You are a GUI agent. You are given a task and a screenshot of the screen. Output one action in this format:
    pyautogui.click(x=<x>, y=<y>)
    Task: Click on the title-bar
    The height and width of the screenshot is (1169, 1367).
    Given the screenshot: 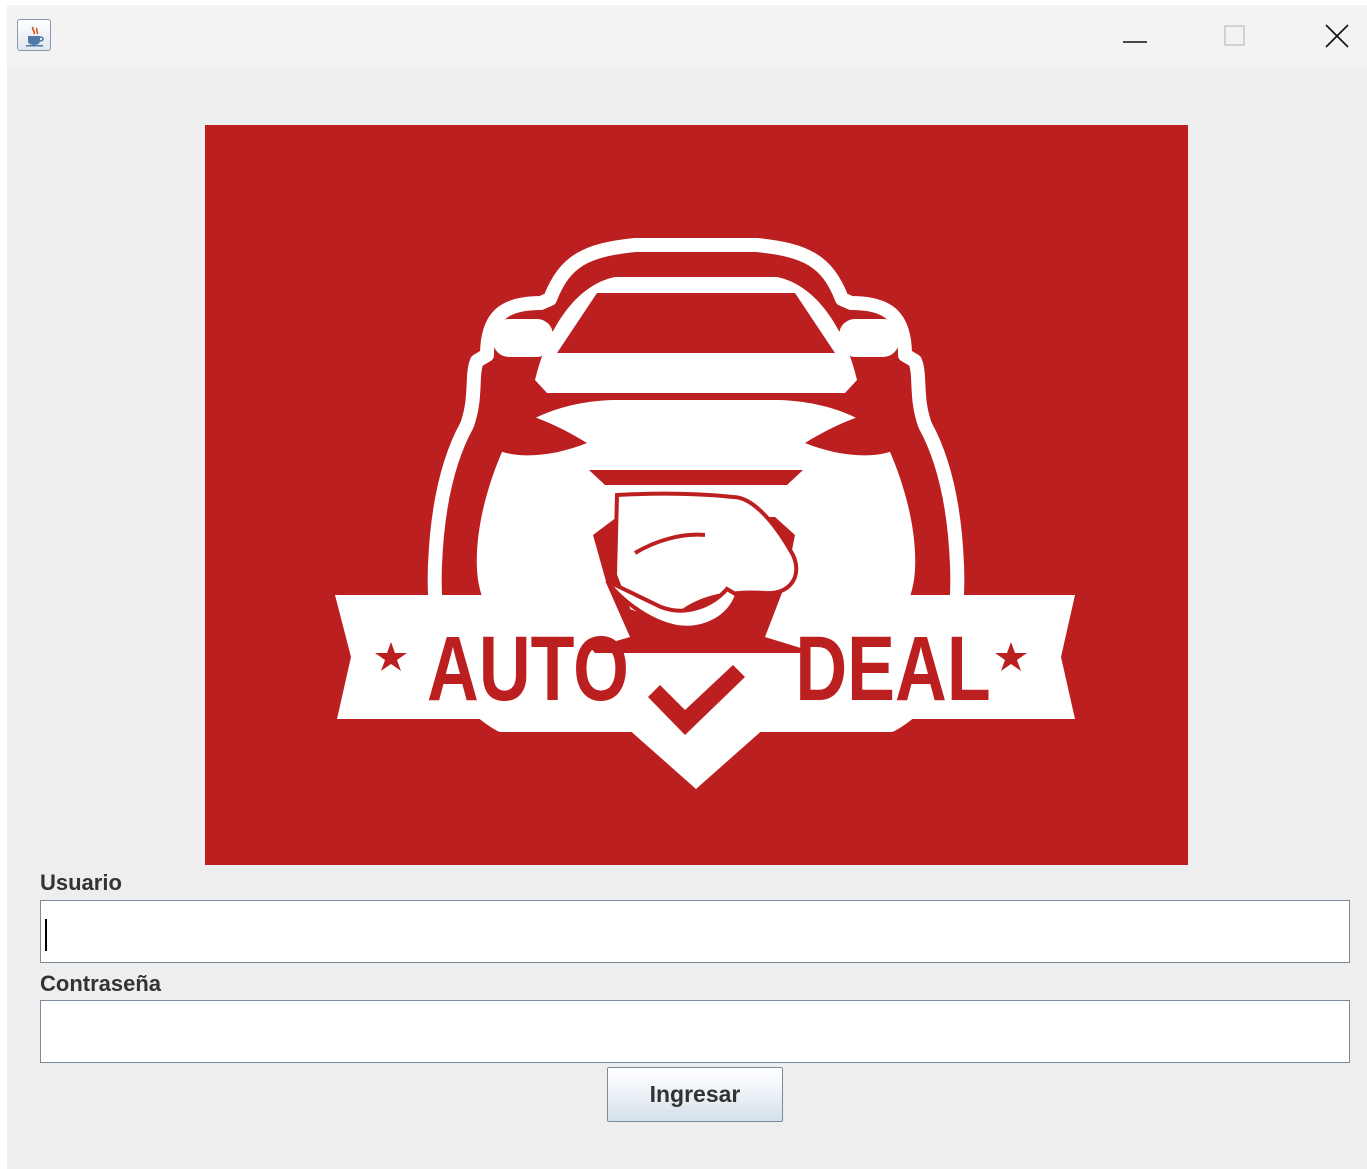 What is the action you would take?
    pyautogui.click(x=687, y=36)
    